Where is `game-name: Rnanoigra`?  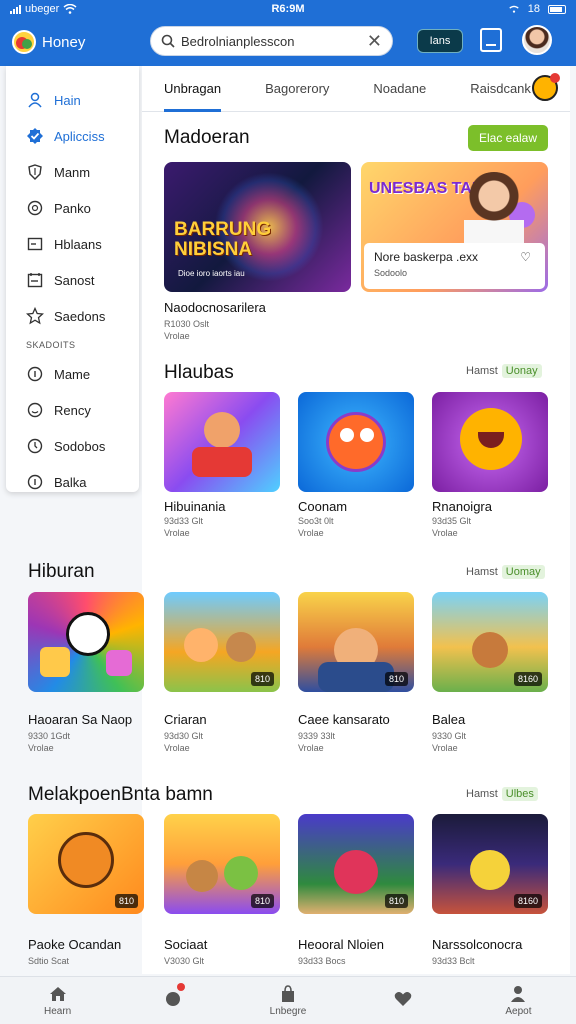 game-name: Rnanoigra is located at coordinates (462, 506).